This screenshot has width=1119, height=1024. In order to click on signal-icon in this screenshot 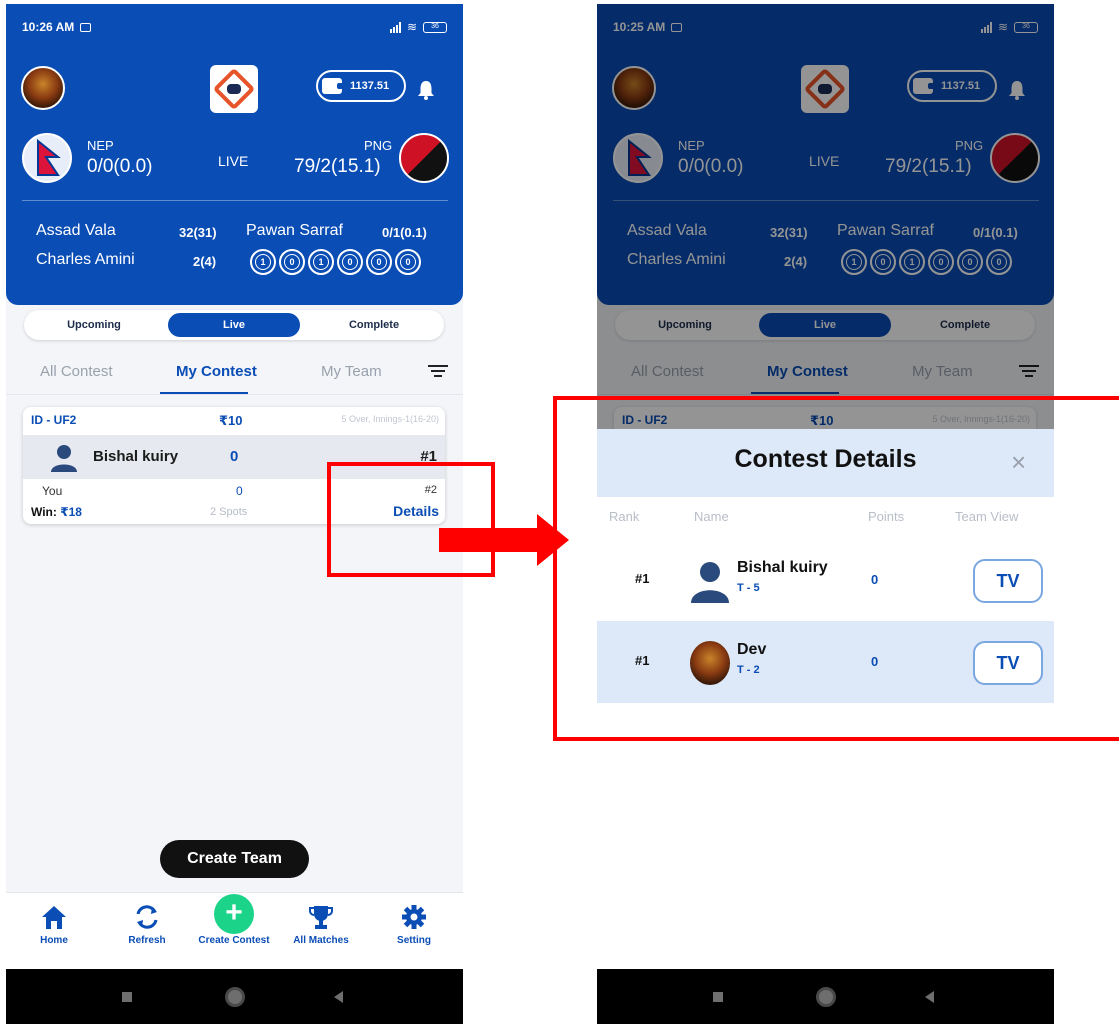, I will do `click(395, 27)`.